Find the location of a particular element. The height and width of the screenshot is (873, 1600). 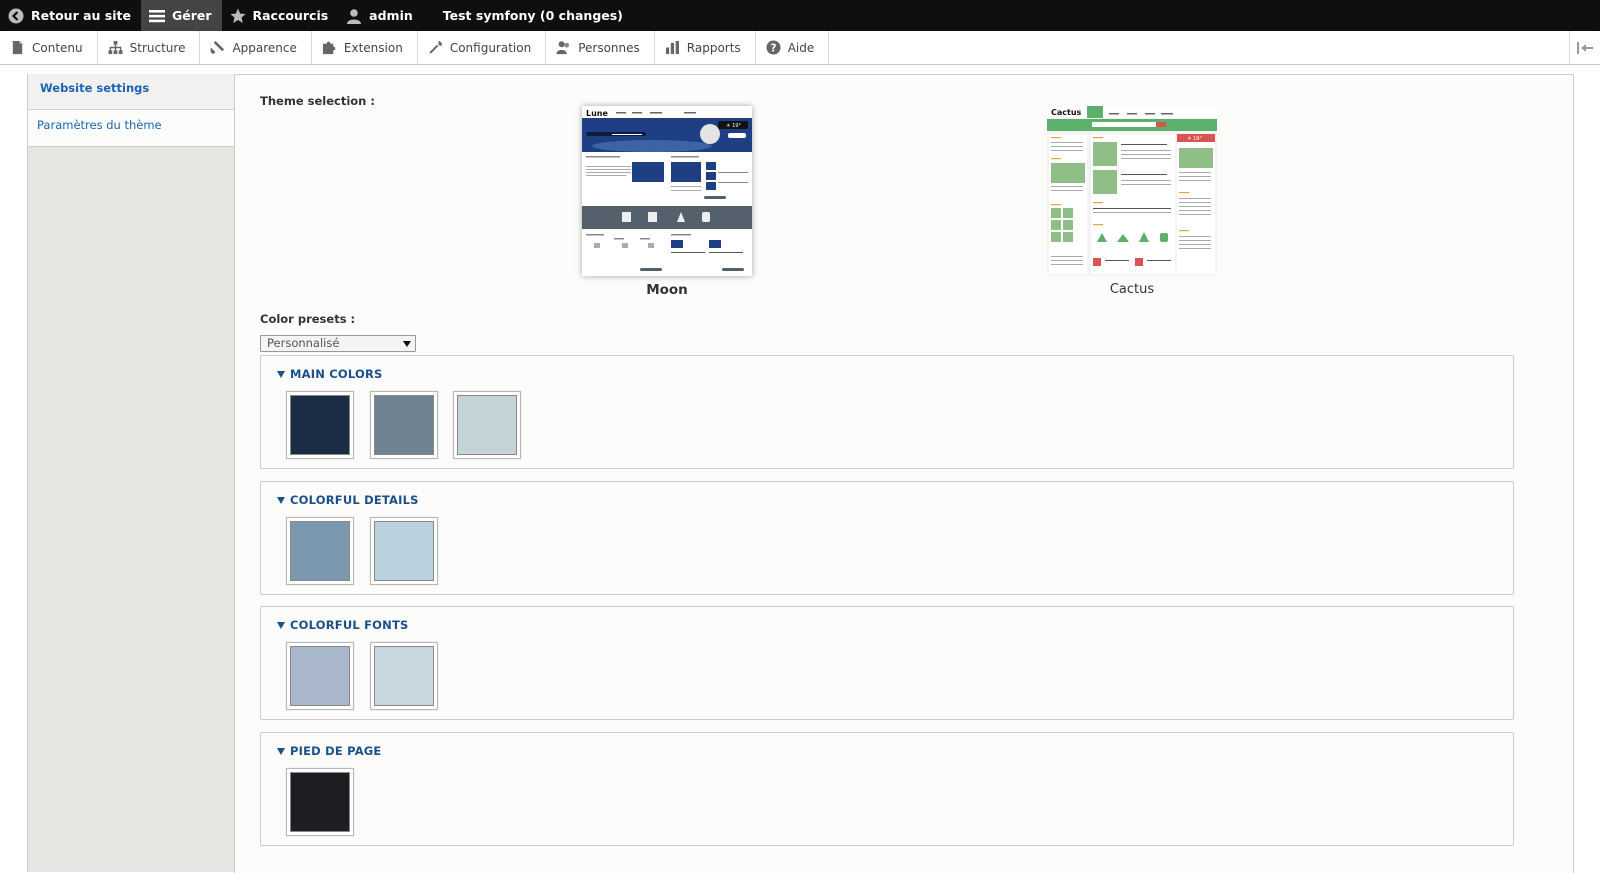

fieldset-title: MAIN COLORS is located at coordinates (336, 374).